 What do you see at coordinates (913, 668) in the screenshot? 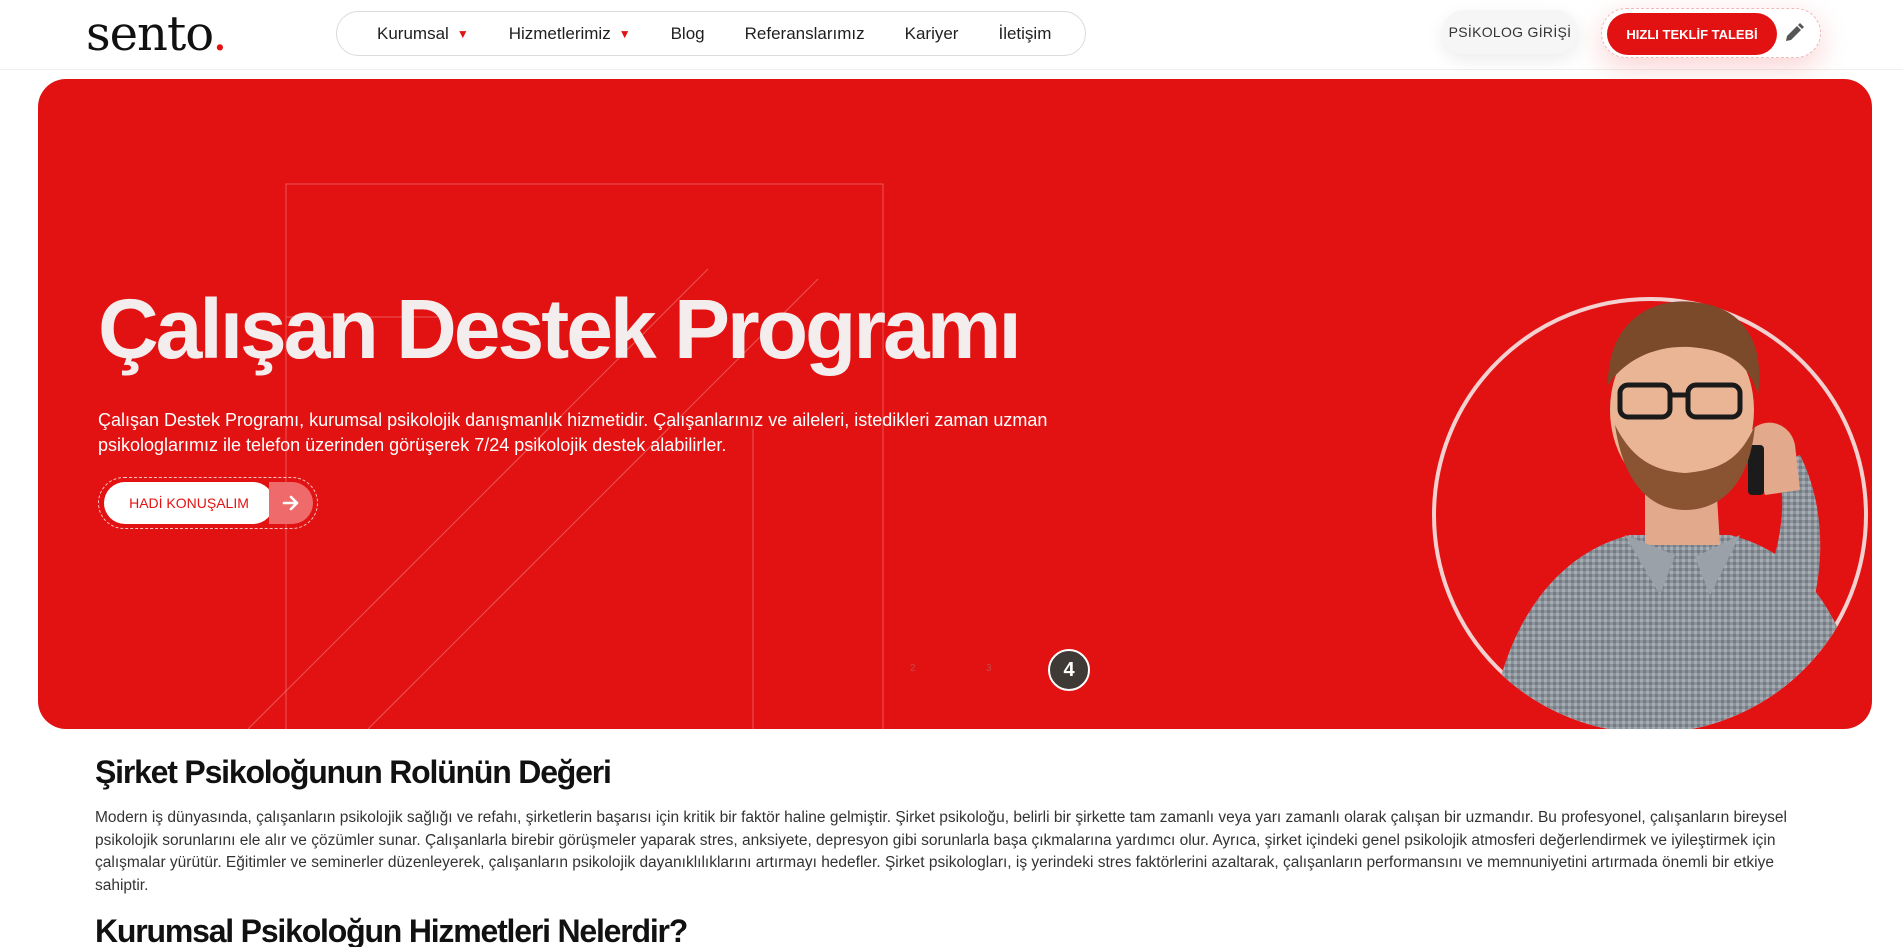
I see `slide-dot: 2` at bounding box center [913, 668].